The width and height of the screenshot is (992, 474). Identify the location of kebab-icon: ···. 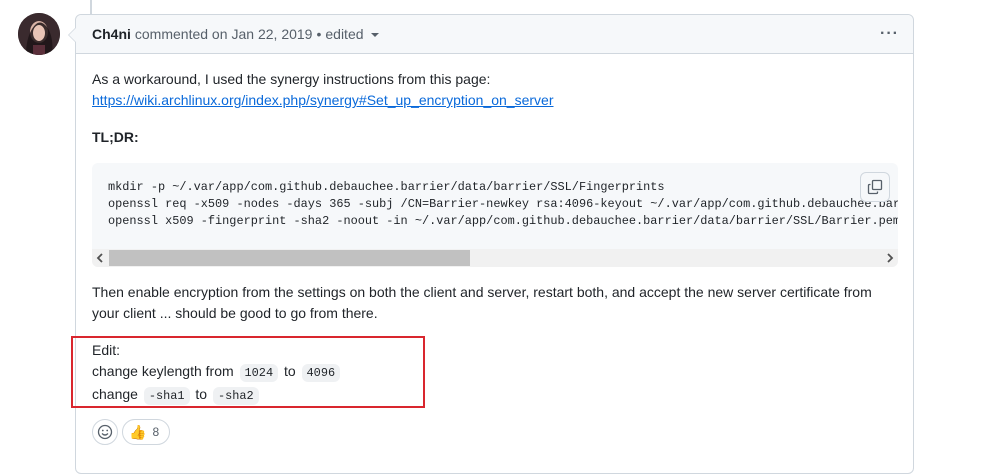
(889, 34).